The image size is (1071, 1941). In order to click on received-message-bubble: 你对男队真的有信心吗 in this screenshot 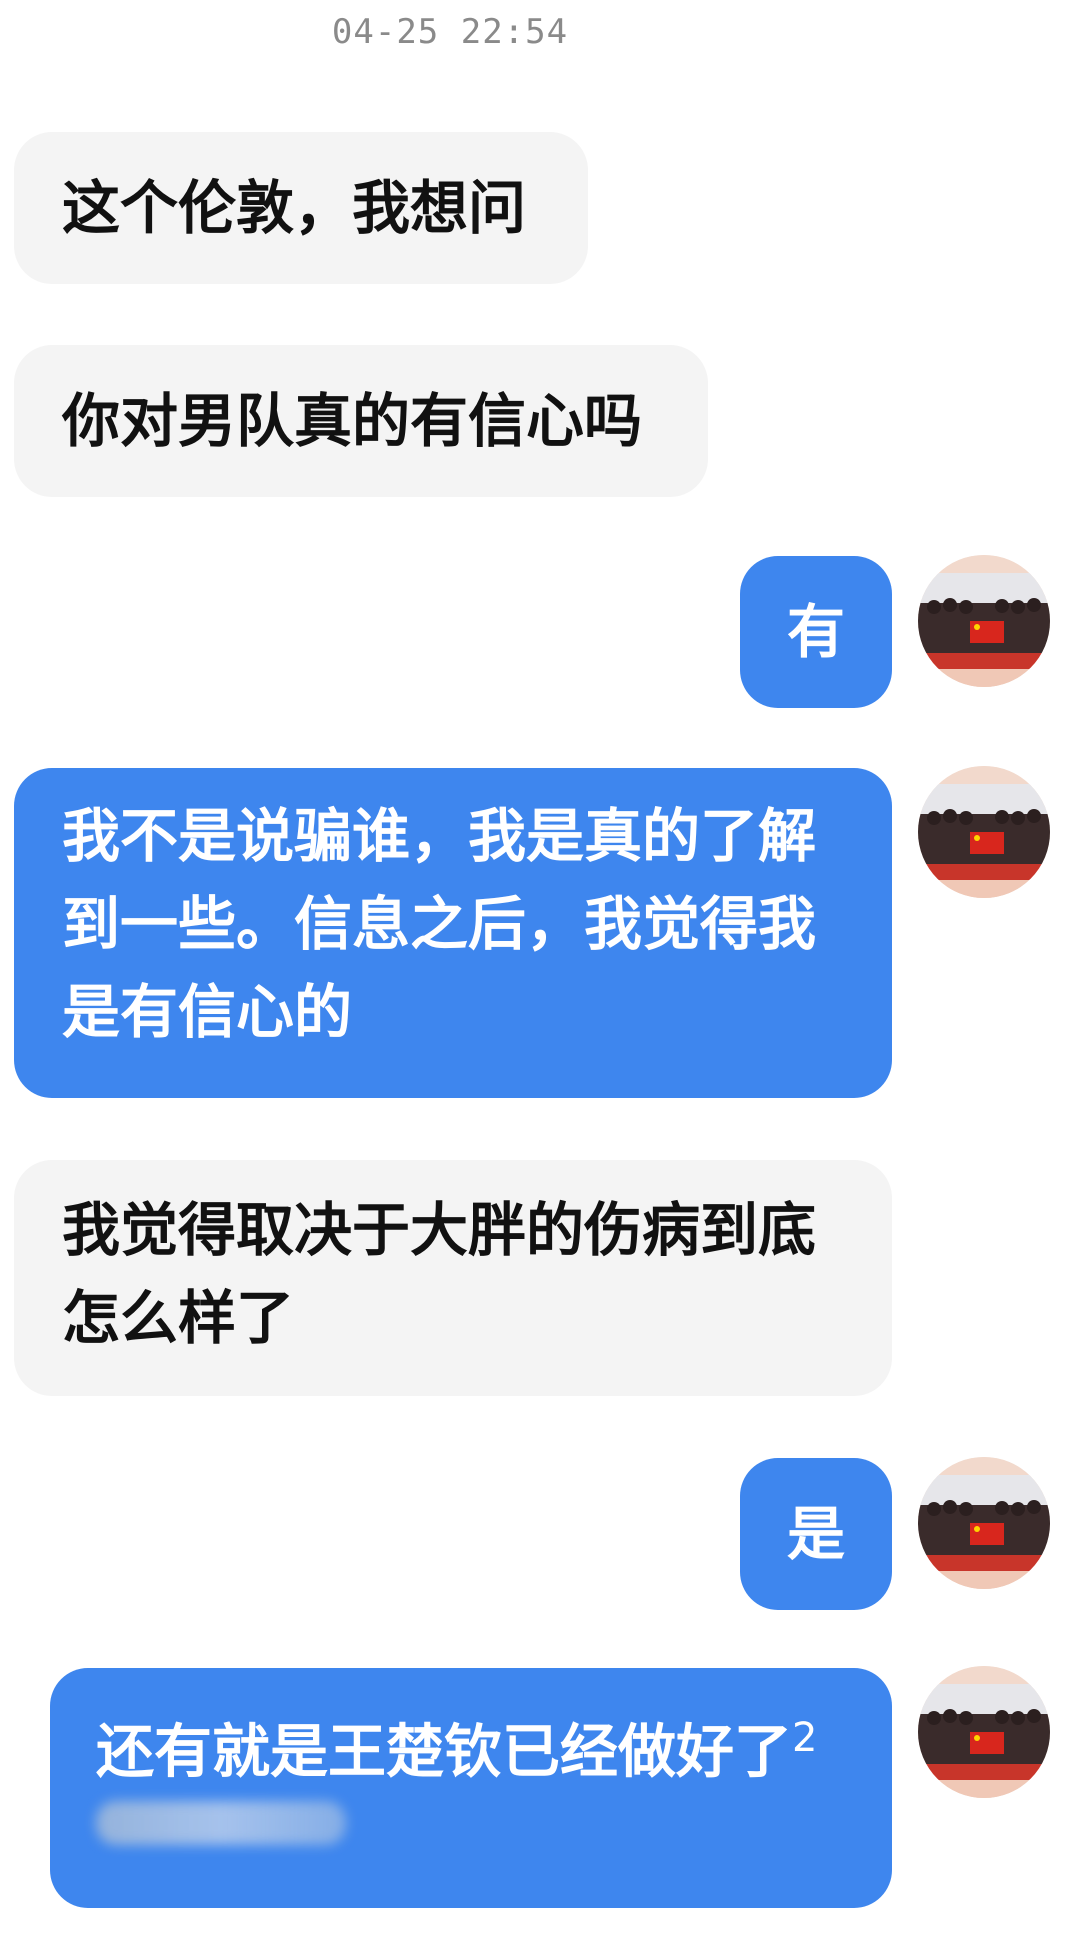, I will do `click(361, 421)`.